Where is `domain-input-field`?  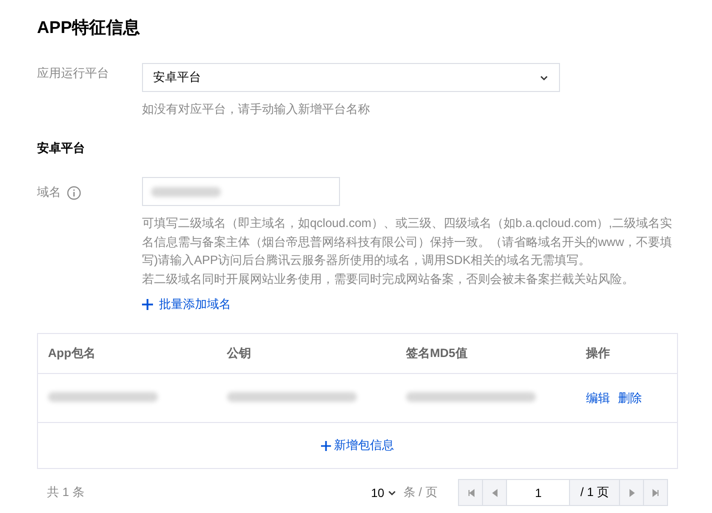 domain-input-field is located at coordinates (241, 191).